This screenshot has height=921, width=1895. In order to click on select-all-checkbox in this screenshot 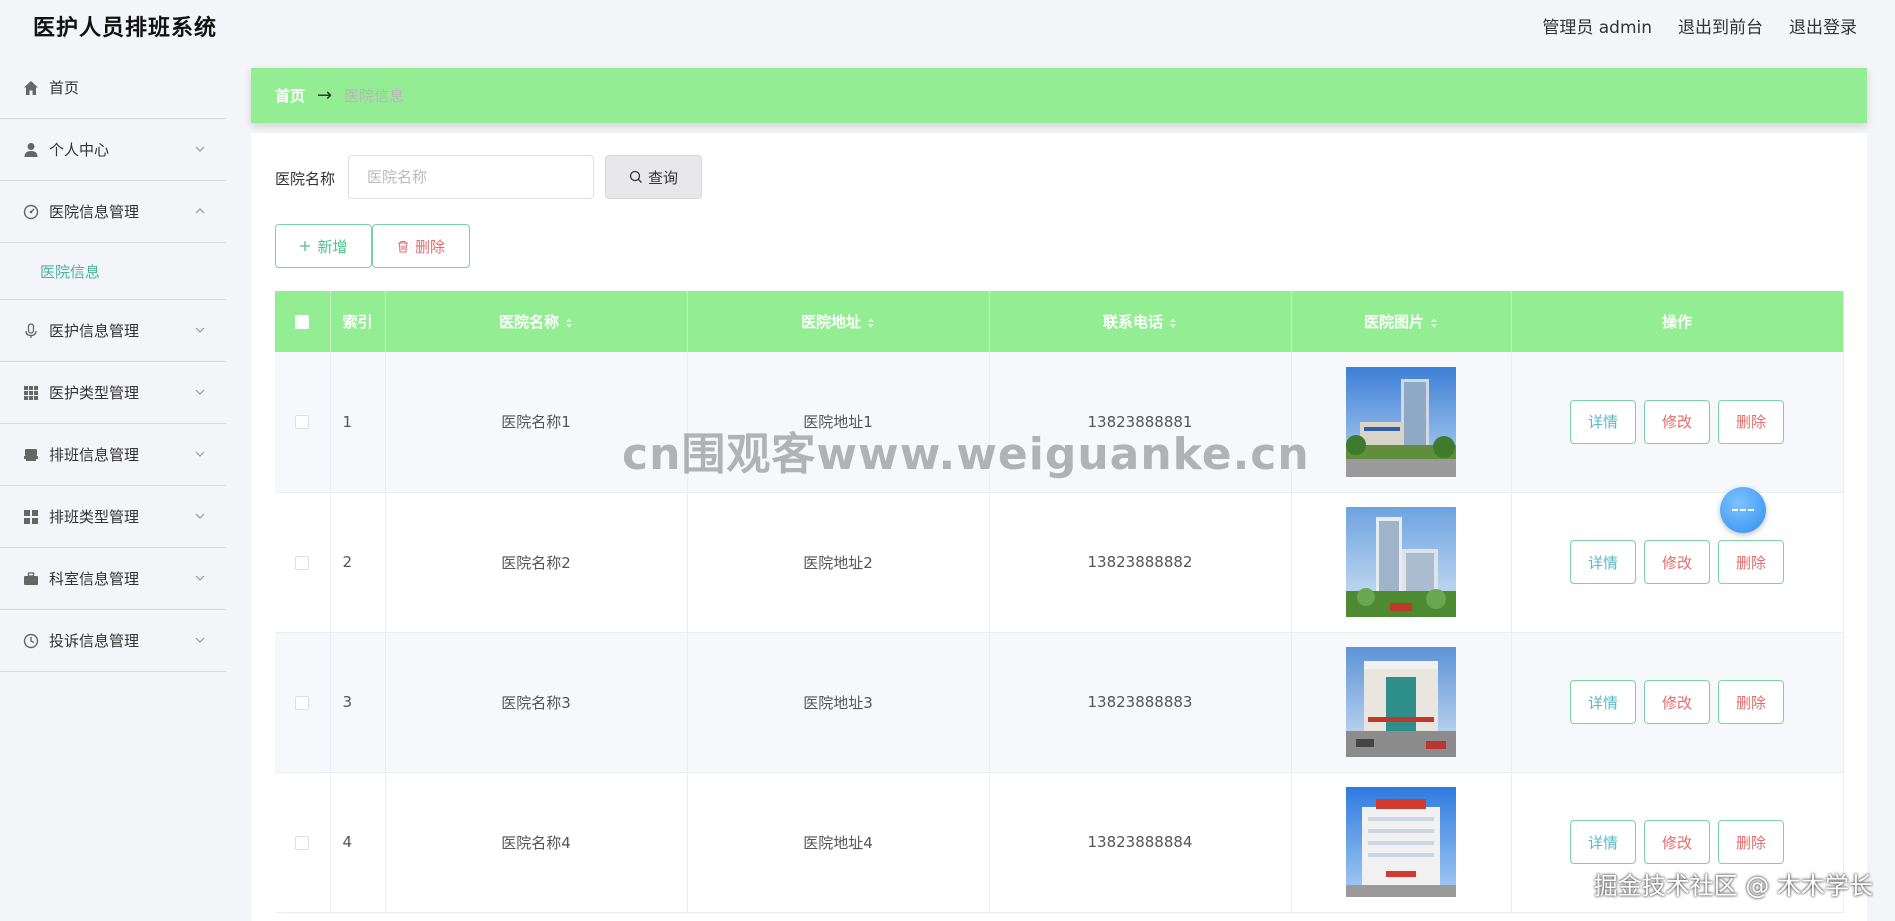, I will do `click(302, 322)`.